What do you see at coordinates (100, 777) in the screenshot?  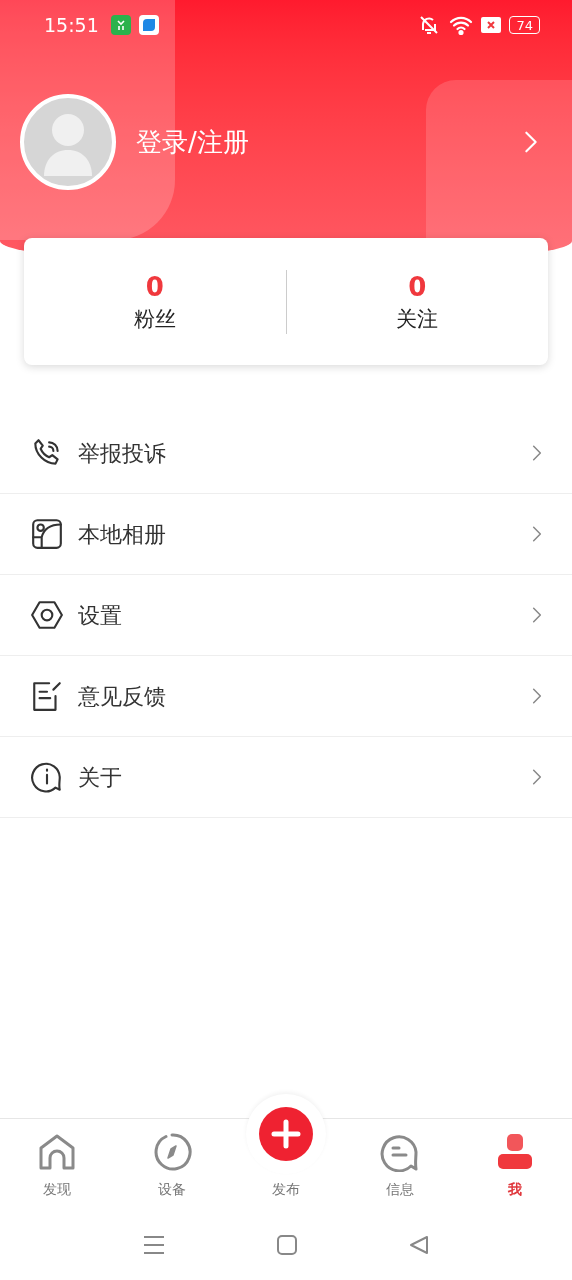 I see `menu-label: 关于` at bounding box center [100, 777].